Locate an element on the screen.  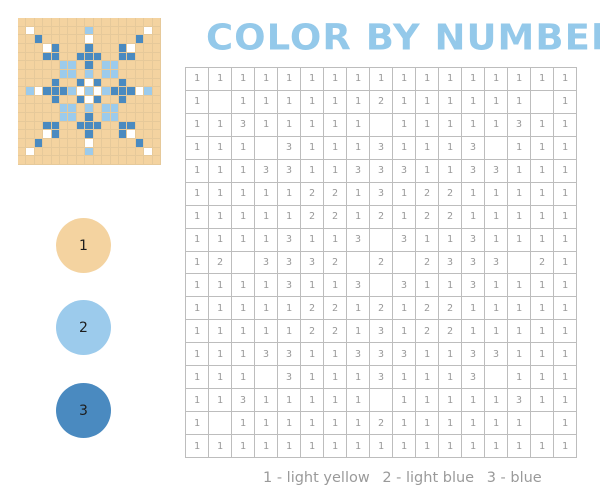
palette-swatch-3: 3 is located at coordinates (83, 410).